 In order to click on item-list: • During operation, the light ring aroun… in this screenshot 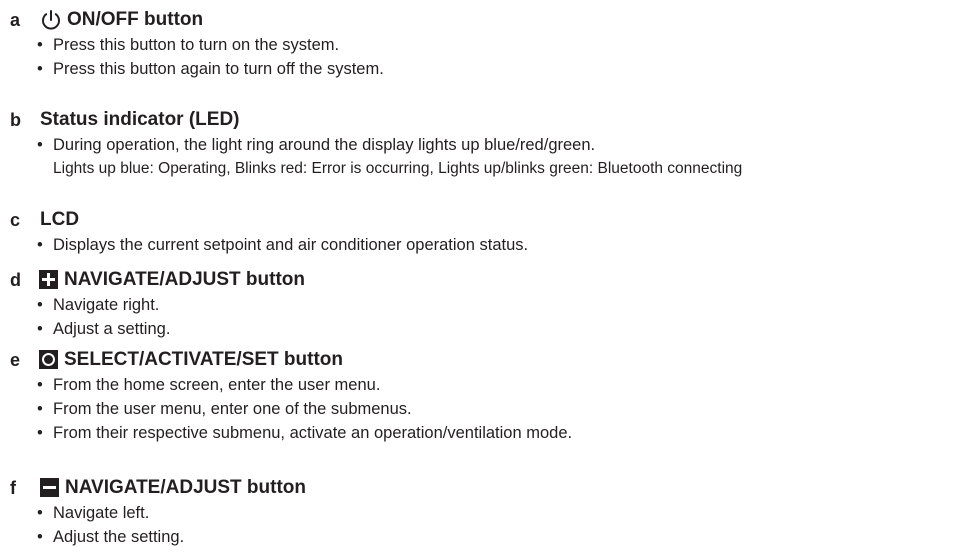, I will do `click(478, 145)`.